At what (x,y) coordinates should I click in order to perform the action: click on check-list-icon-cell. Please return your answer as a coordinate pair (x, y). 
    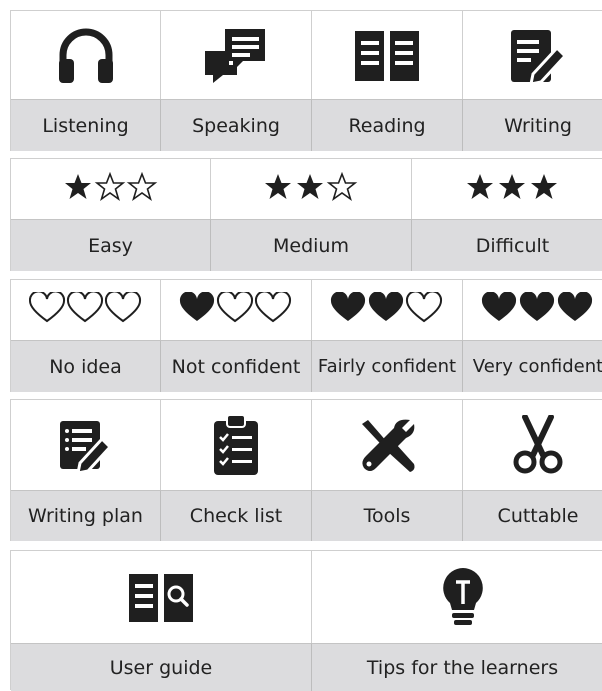
    Looking at the image, I should click on (236, 445).